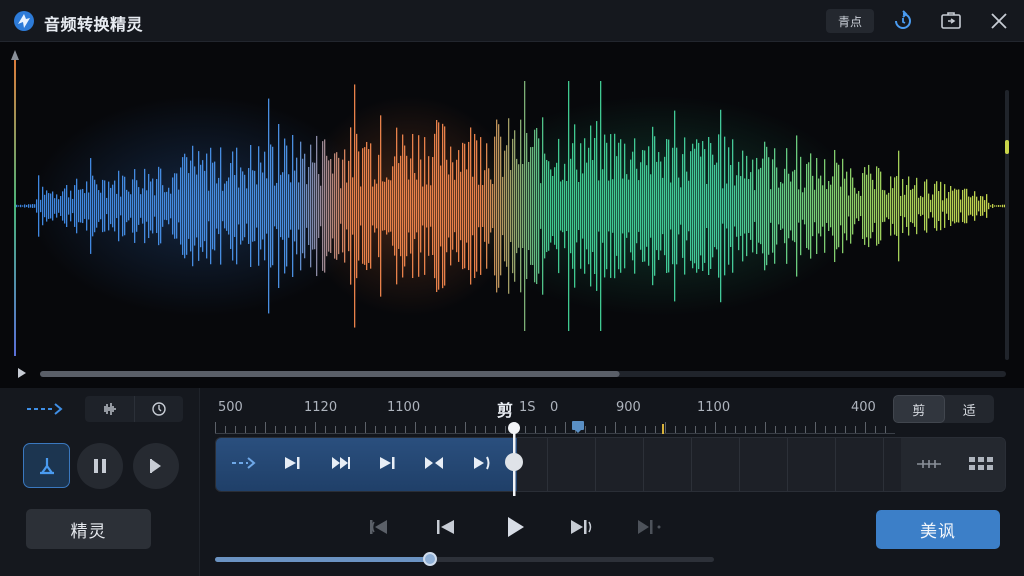 Image resolution: width=1024 pixels, height=576 pixels. Describe the element at coordinates (244, 463) in the screenshot. I see `clip-mode-small-icon` at that location.